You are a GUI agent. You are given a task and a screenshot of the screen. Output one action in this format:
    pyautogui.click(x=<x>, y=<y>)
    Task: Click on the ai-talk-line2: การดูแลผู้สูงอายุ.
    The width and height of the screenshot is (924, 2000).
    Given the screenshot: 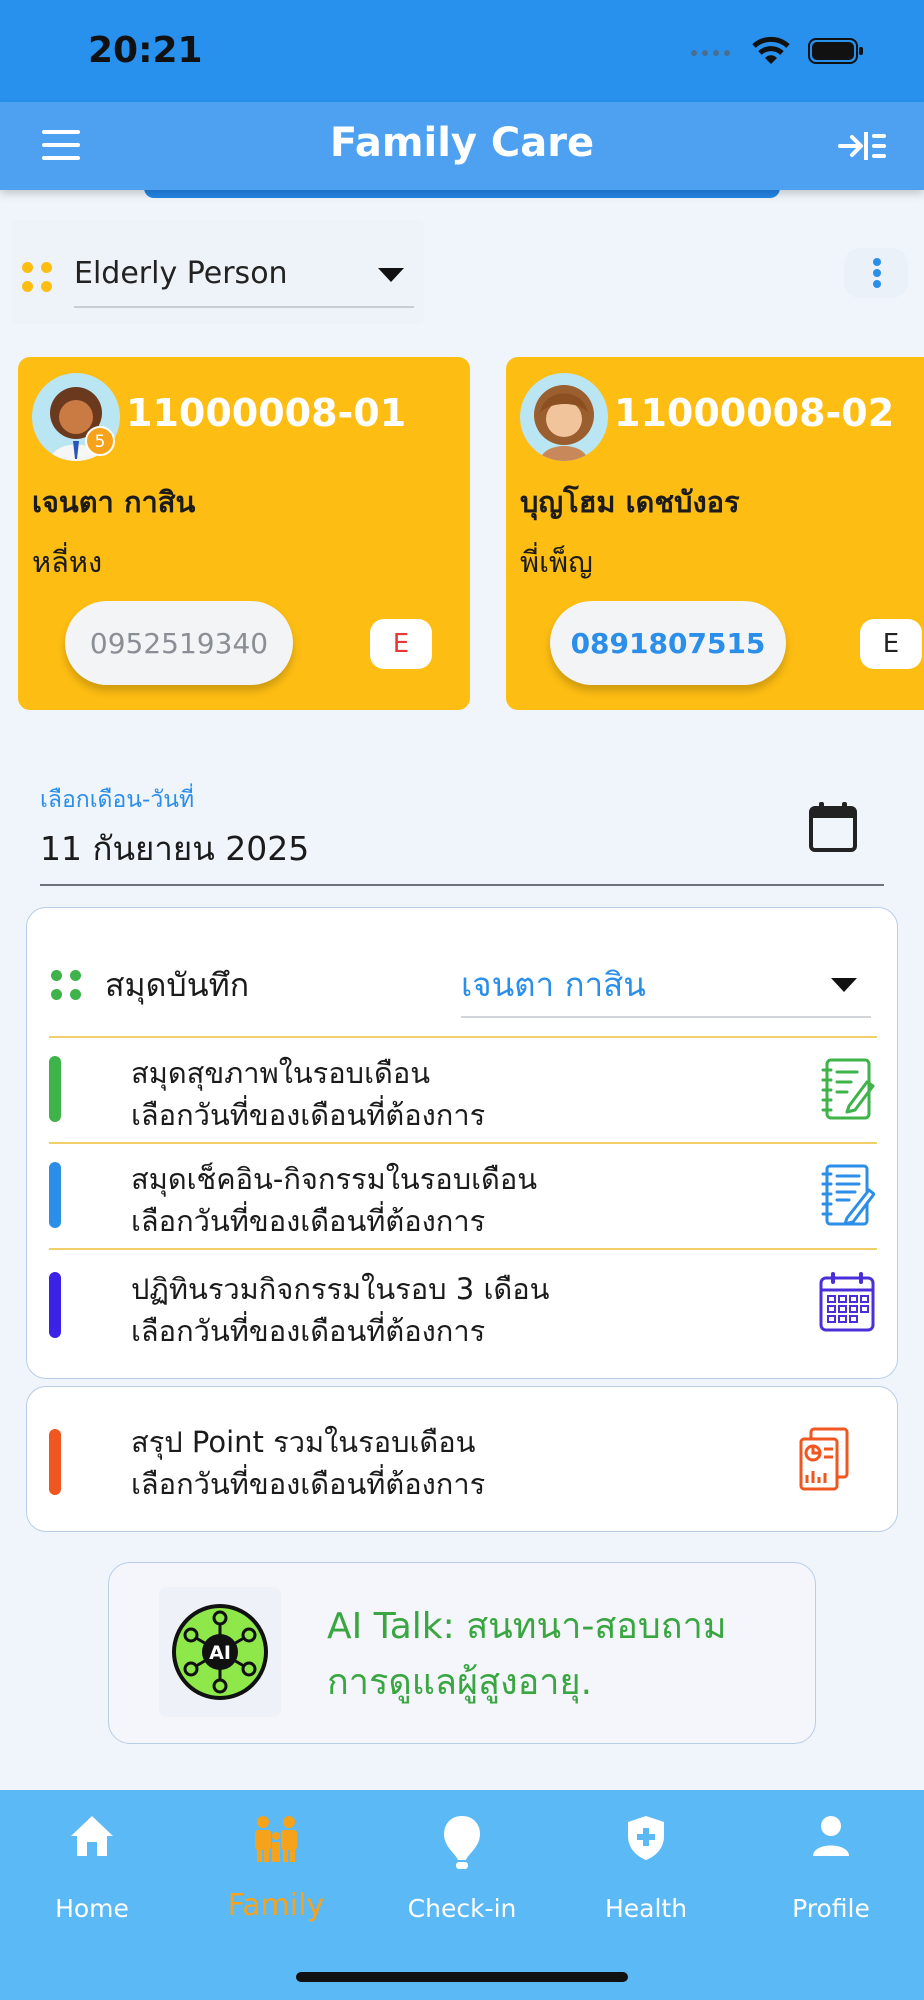 What is the action you would take?
    pyautogui.click(x=460, y=1682)
    